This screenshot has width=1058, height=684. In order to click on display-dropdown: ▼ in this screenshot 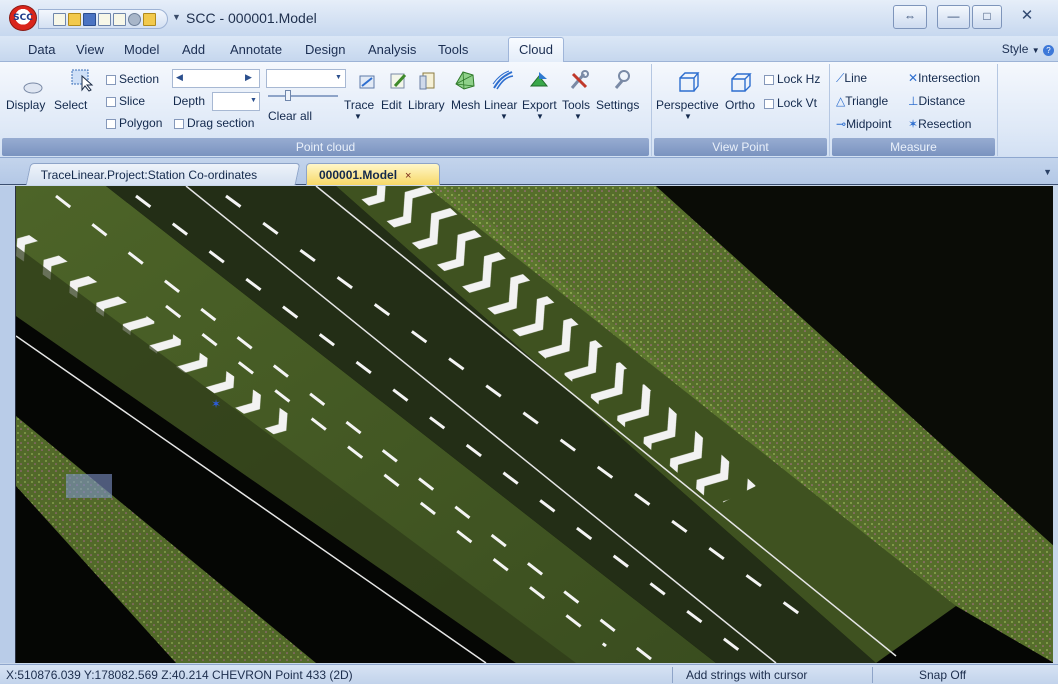, I will do `click(306, 78)`.